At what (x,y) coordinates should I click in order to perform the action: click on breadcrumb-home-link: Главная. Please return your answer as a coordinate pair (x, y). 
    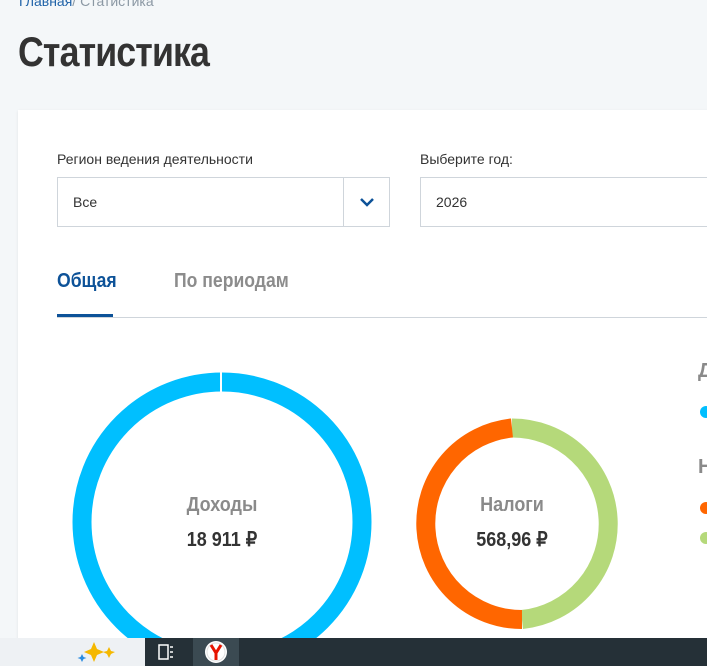
    Looking at the image, I should click on (45, 4).